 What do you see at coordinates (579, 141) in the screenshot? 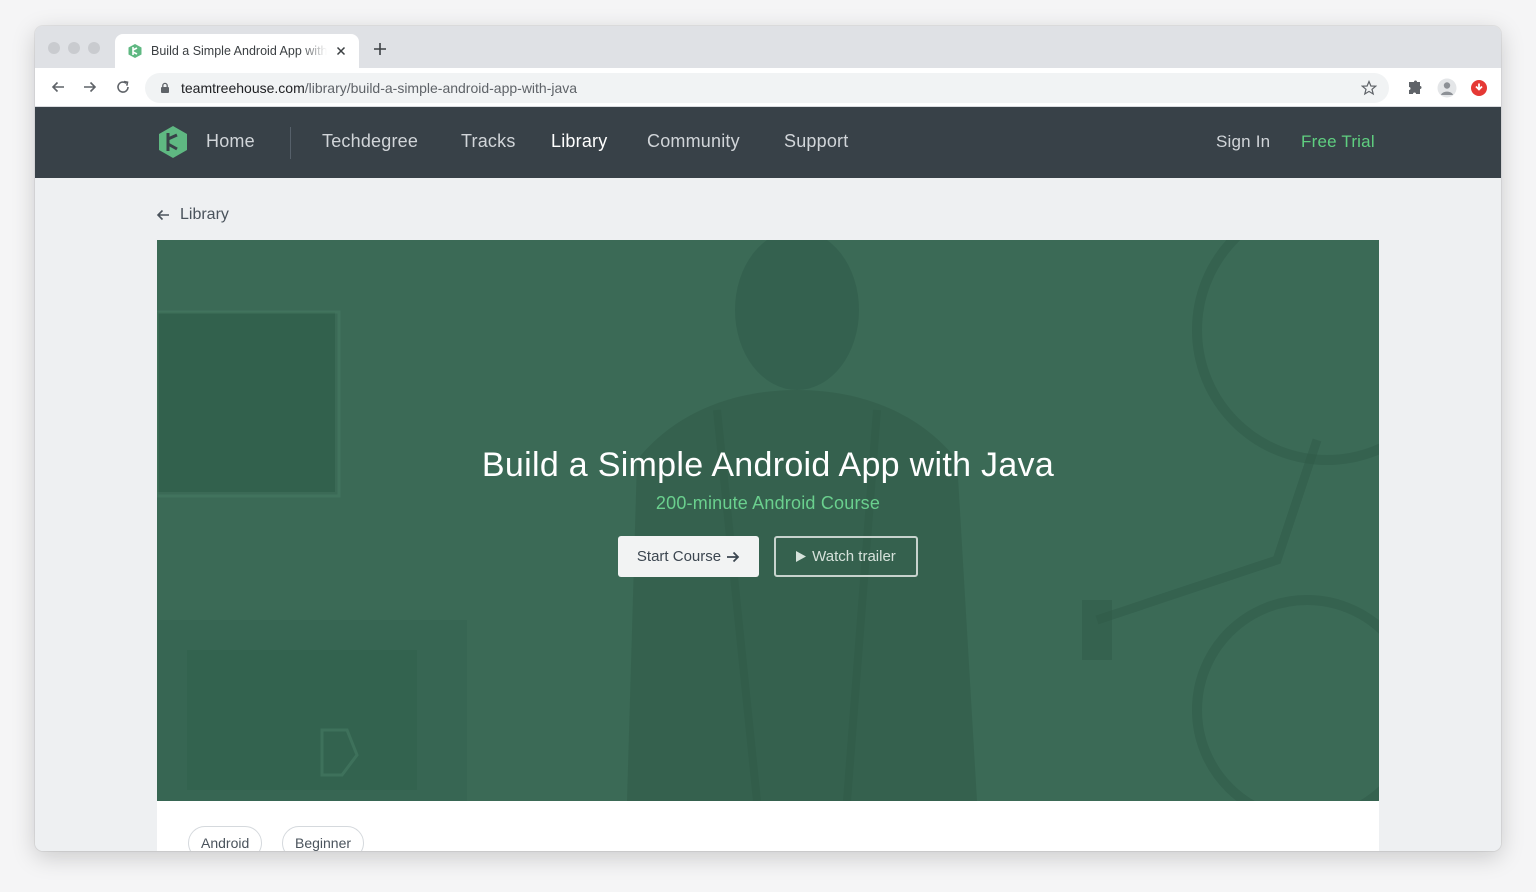
I see `nav-library: Library` at bounding box center [579, 141].